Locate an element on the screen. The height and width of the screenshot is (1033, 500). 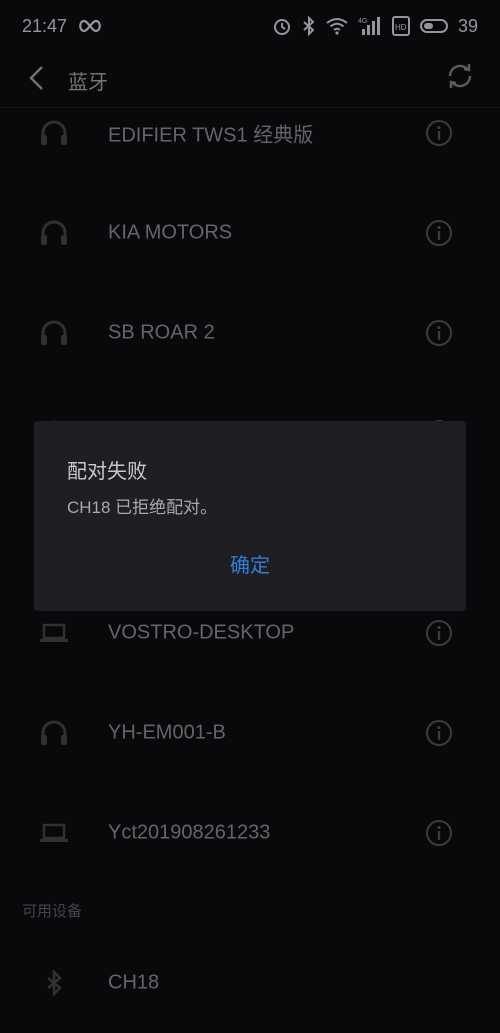
dialog-message: CH18 已拒绝配对。 is located at coordinates (142, 507).